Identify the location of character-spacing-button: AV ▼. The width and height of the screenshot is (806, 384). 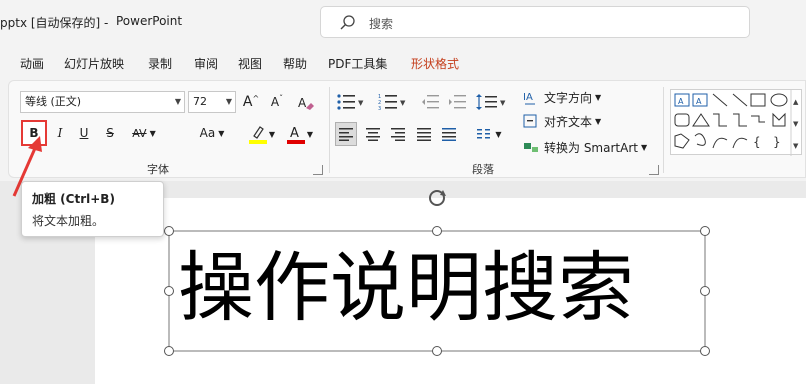
(144, 133).